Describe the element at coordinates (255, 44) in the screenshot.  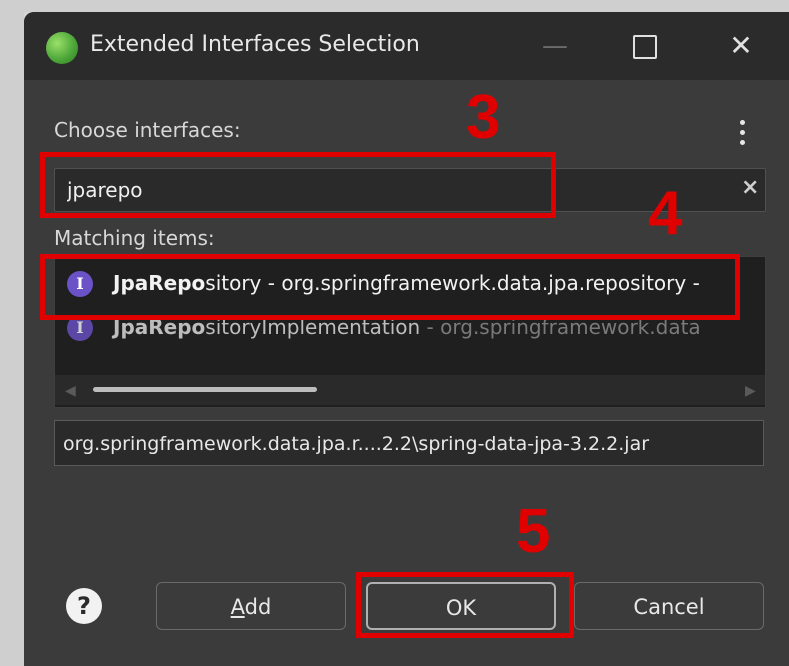
I see `dialog-title: Extended Interfaces Selection` at that location.